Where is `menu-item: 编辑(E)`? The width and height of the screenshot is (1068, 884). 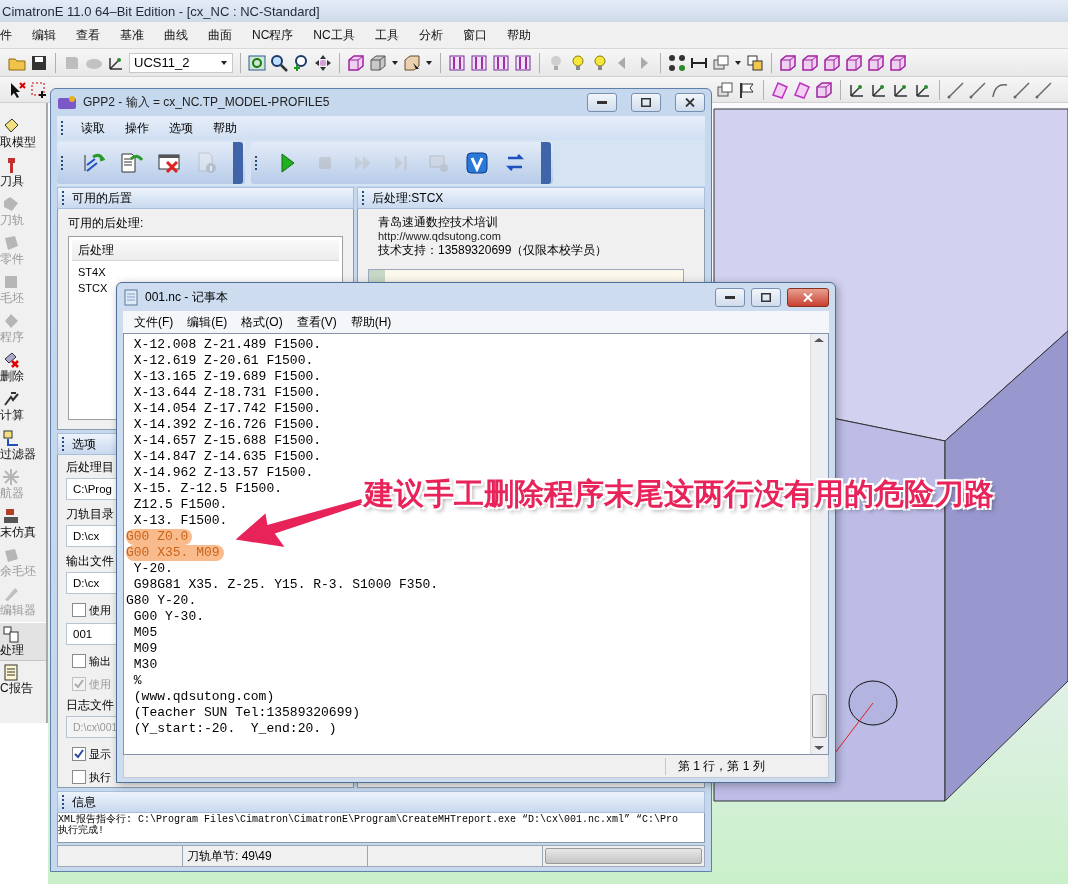 menu-item: 编辑(E) is located at coordinates (207, 322).